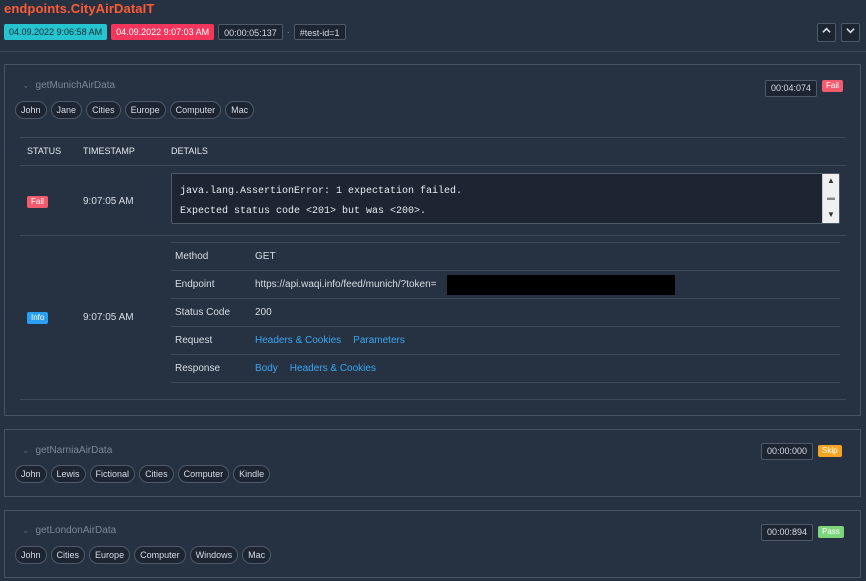 The height and width of the screenshot is (581, 866). I want to click on start-time-badge: 04.09.2022 9:06:58 AM, so click(56, 32).